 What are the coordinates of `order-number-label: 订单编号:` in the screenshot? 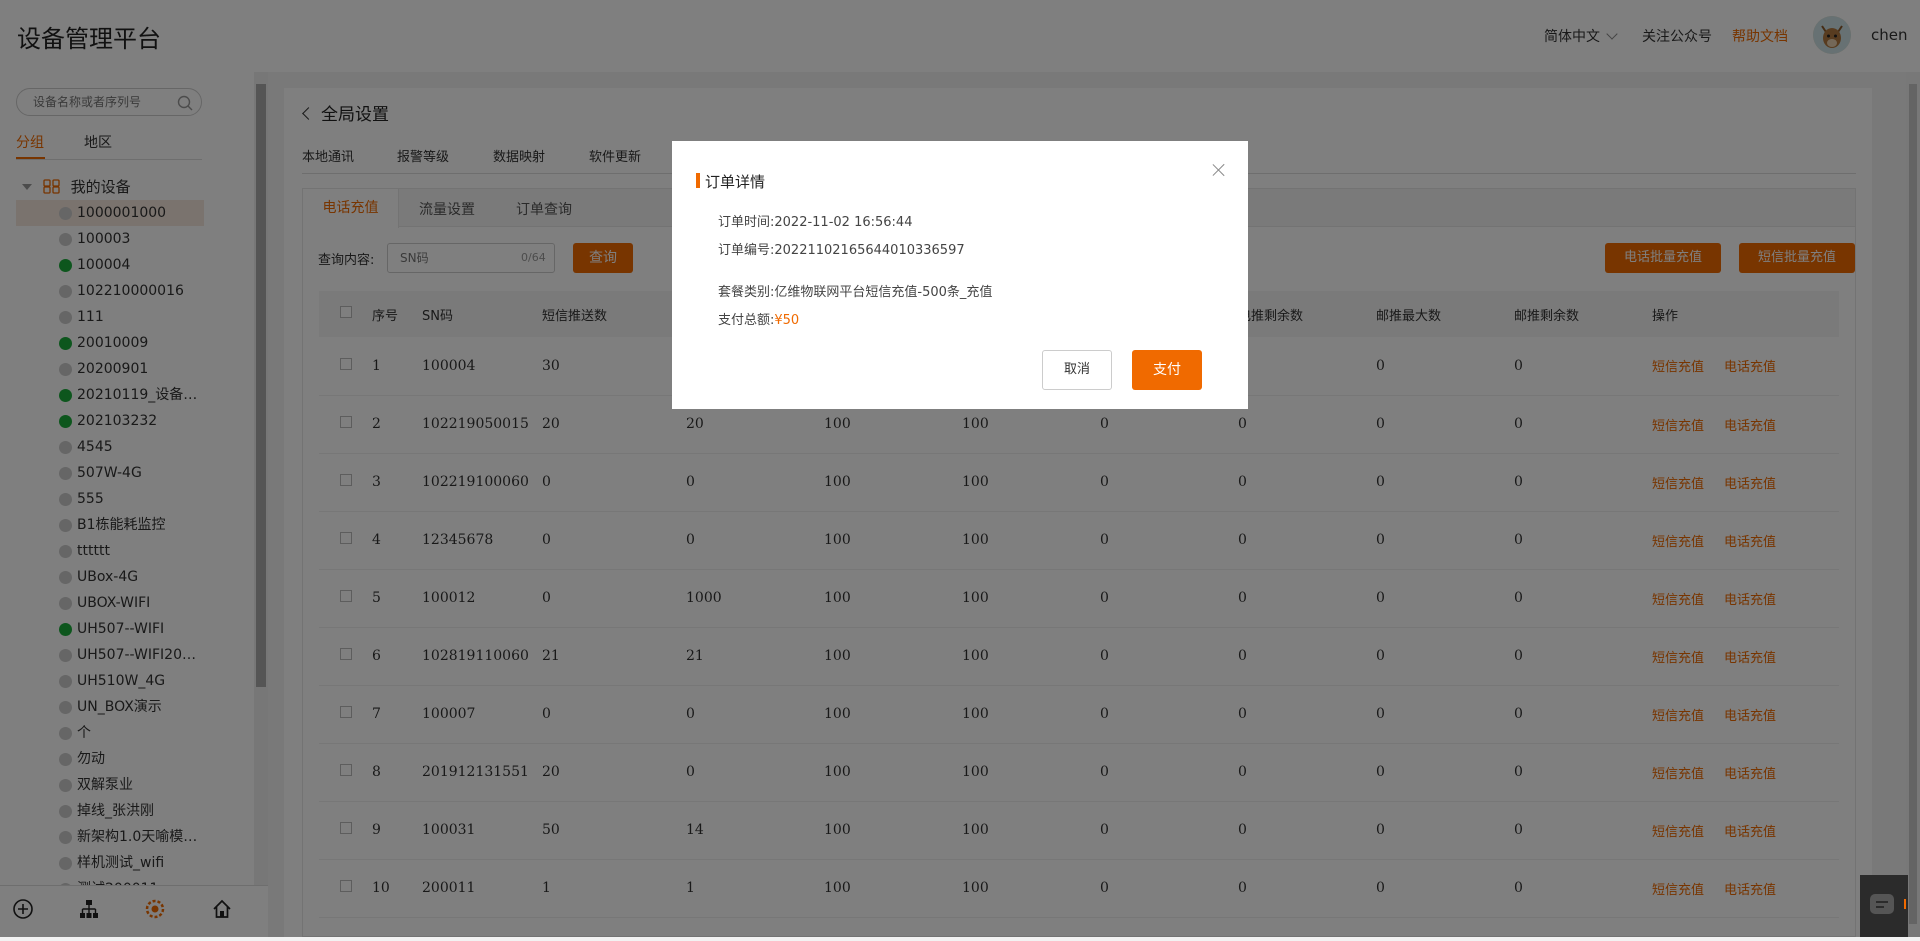 It's located at (746, 250).